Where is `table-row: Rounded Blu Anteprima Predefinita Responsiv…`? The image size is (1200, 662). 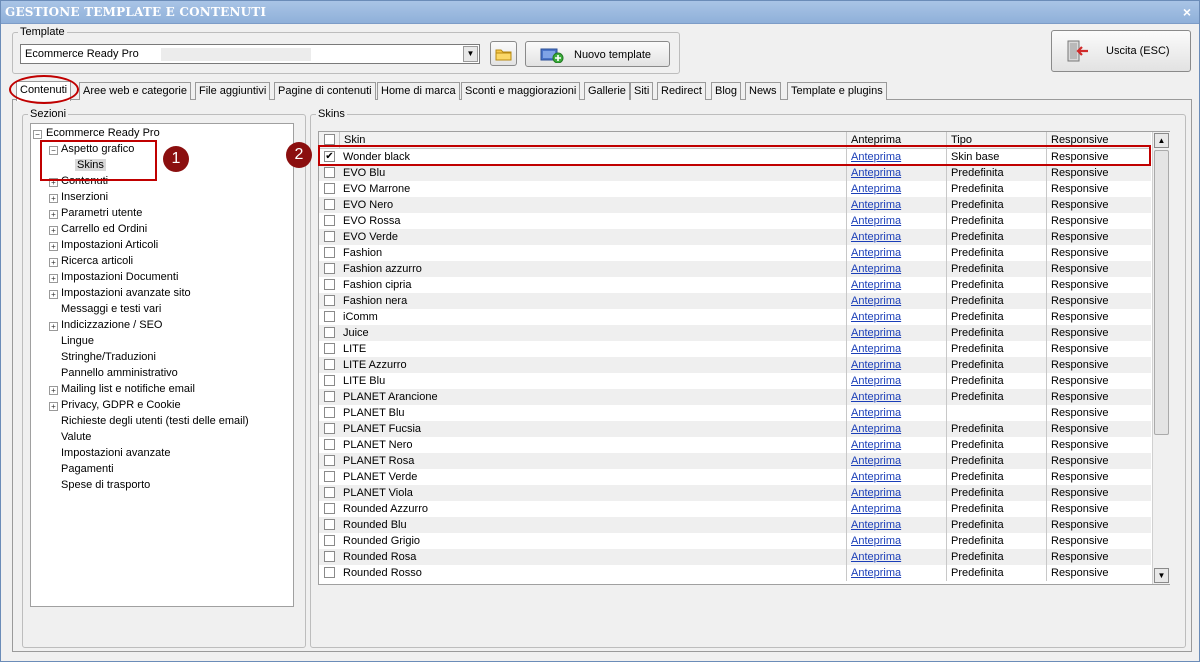
table-row: Rounded Blu Anteprima Predefinita Responsiv… is located at coordinates (735, 525).